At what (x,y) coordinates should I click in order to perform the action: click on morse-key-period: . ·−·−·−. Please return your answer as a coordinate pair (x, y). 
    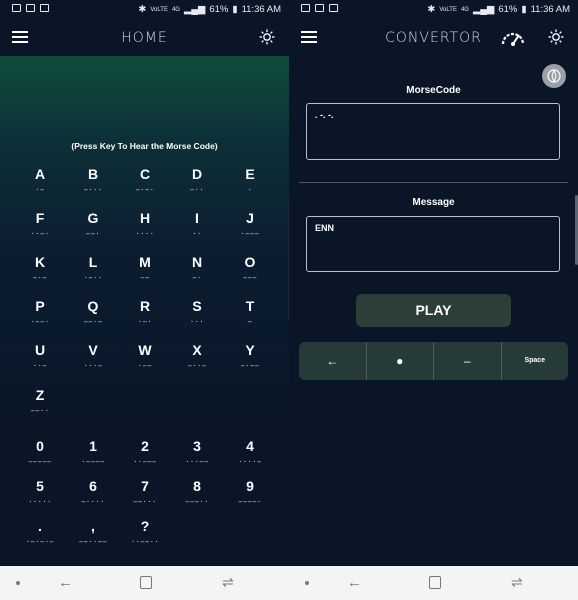
    Looking at the image, I should click on (40, 536).